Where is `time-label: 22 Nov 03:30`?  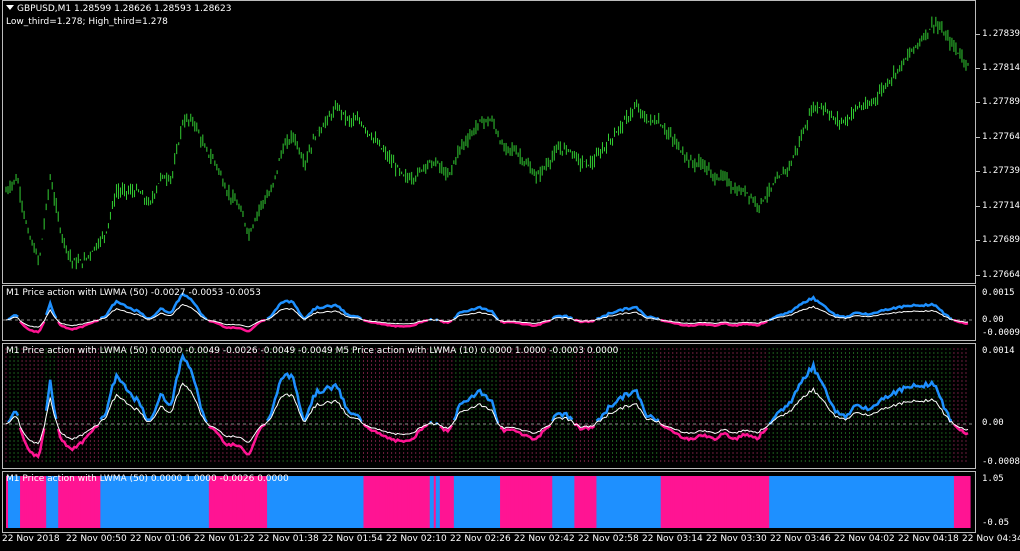 time-label: 22 Nov 03:30 is located at coordinates (736, 539).